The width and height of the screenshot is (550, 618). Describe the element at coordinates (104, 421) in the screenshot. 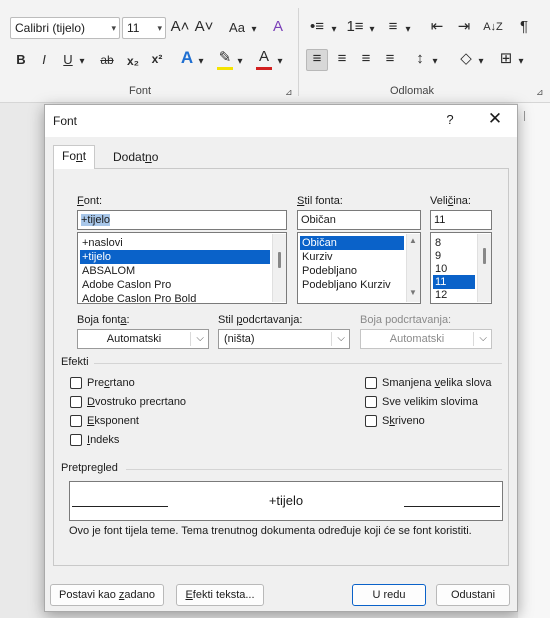

I see `superscript-checkbox: Eksponent` at that location.